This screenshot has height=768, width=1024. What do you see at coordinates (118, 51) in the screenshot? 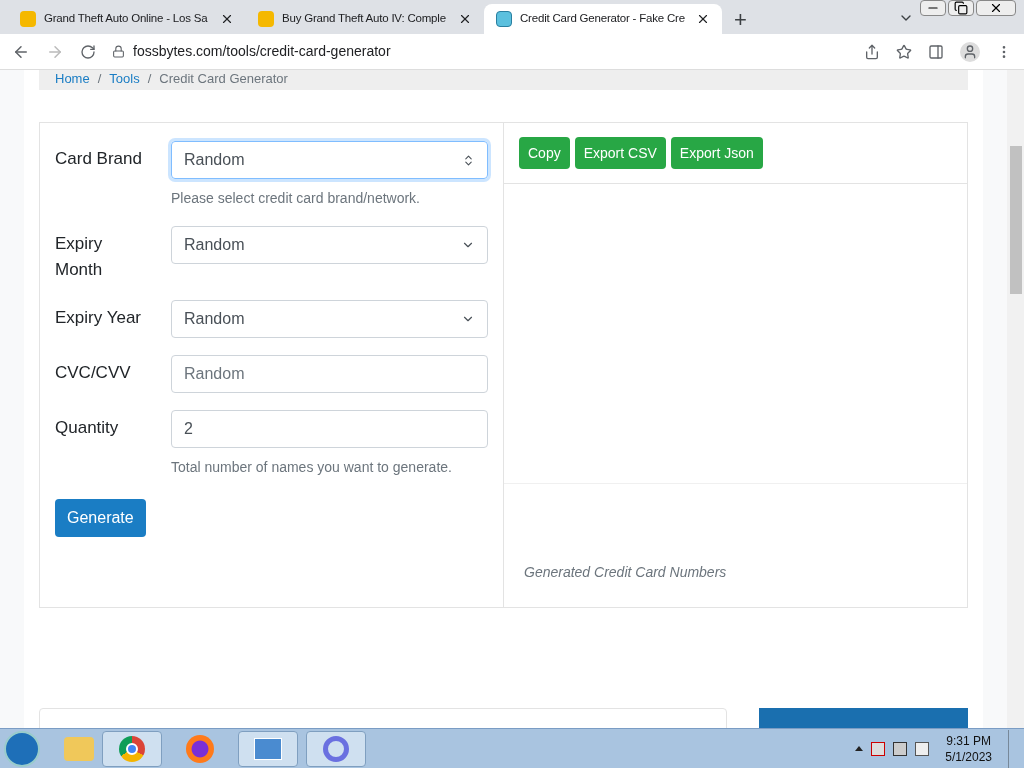
I see `lock-icon` at bounding box center [118, 51].